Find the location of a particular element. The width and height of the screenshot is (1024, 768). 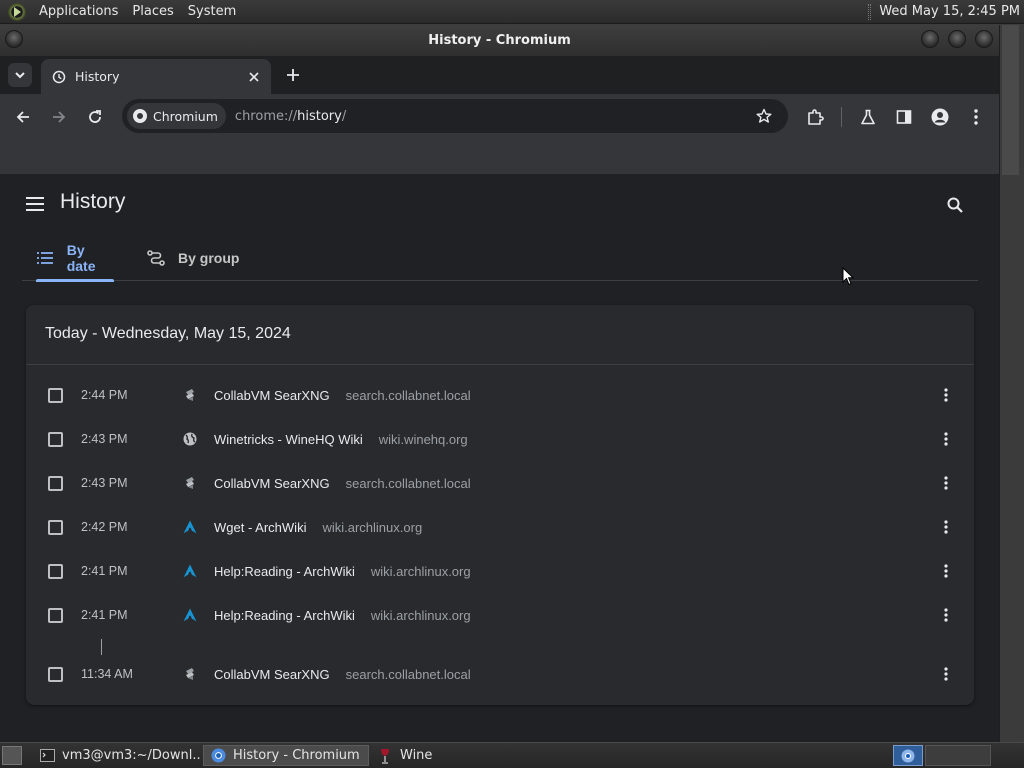

tab-search-button is located at coordinates (20, 75).